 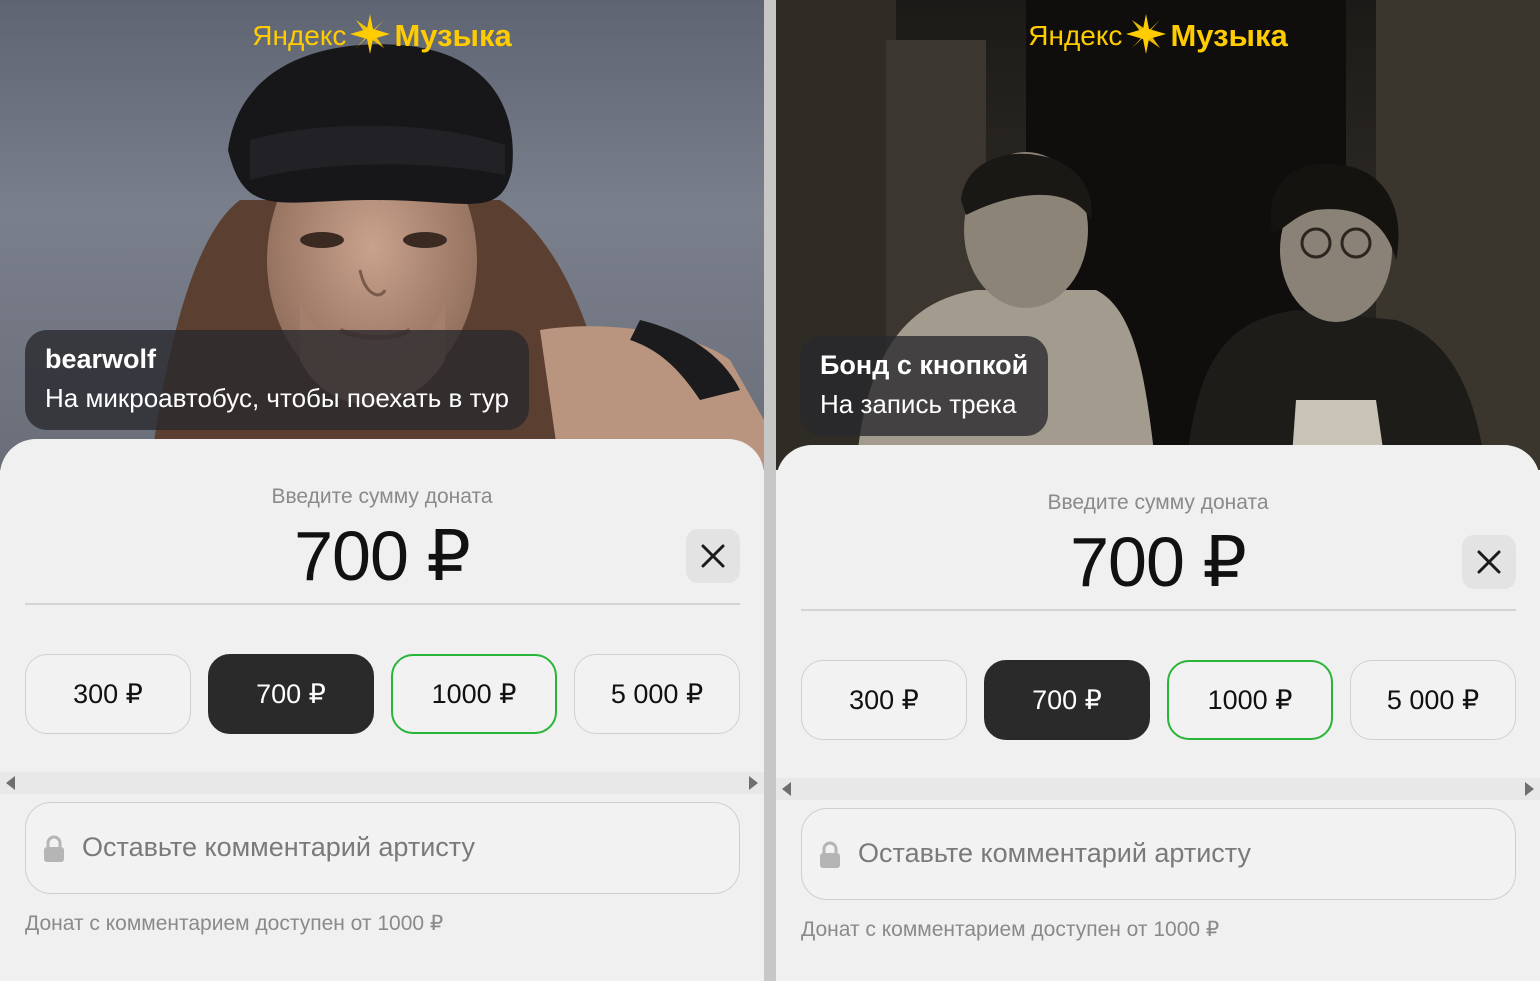 I want to click on artist-caption: Бонд с кнопкой На запись трека, so click(x=924, y=386).